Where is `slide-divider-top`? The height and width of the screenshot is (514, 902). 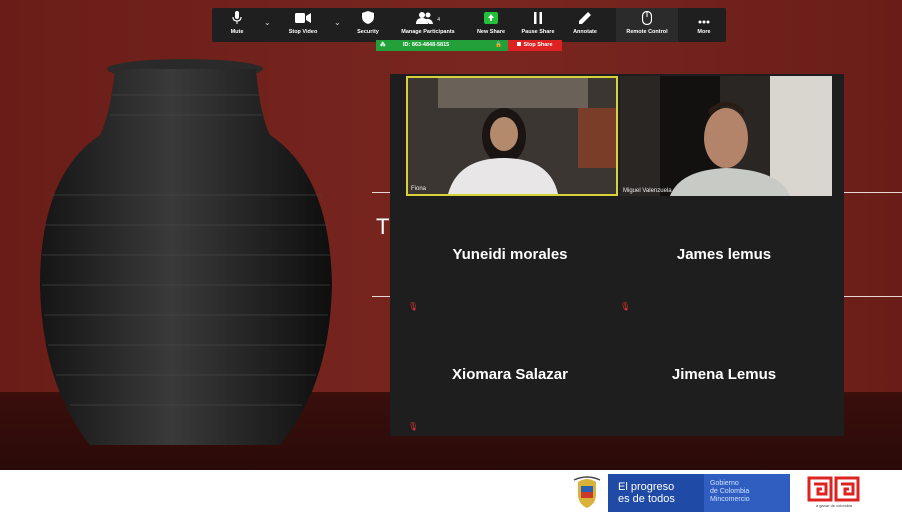 slide-divider-top is located at coordinates (381, 192).